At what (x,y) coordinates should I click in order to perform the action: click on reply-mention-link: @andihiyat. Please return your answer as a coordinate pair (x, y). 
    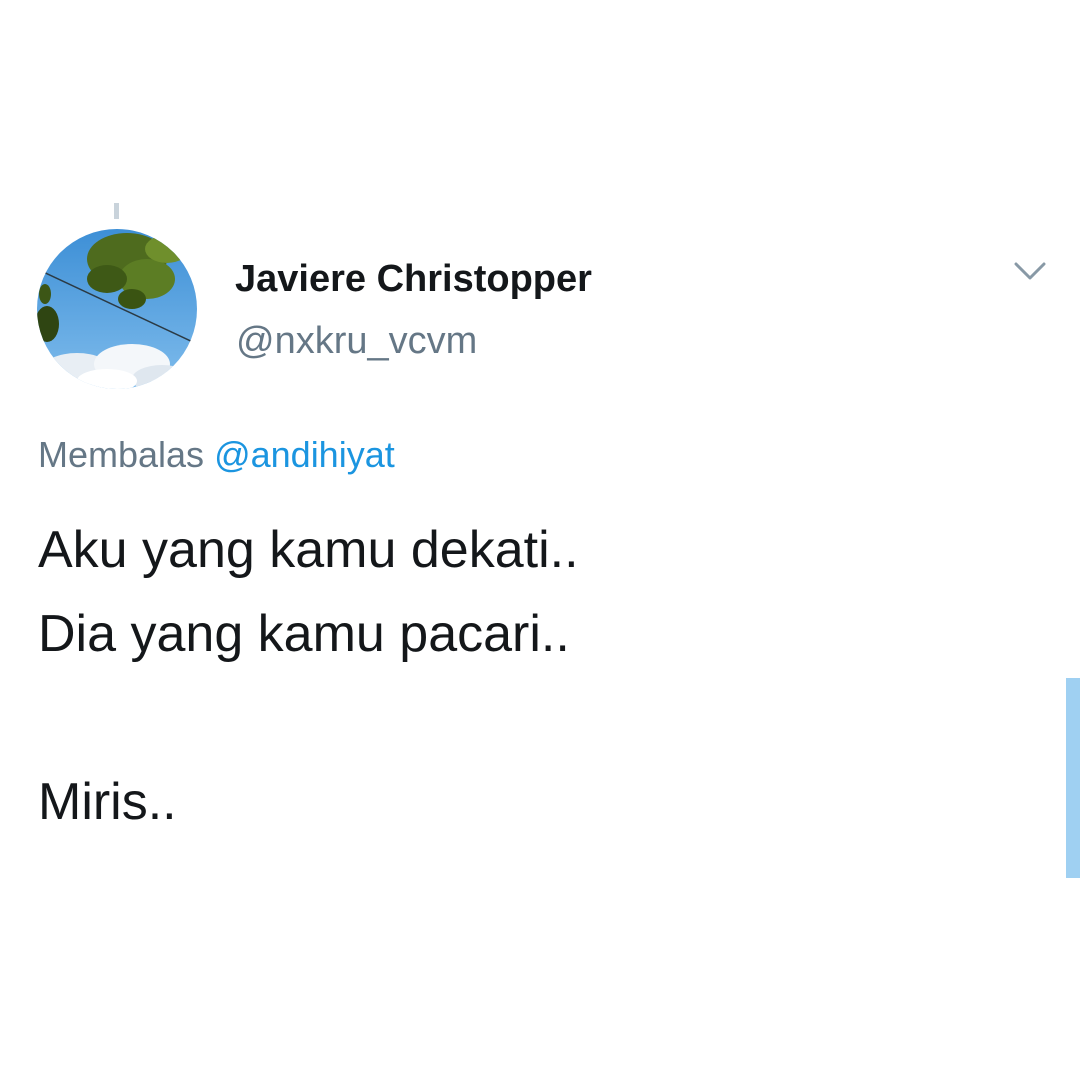
    Looking at the image, I should click on (304, 454).